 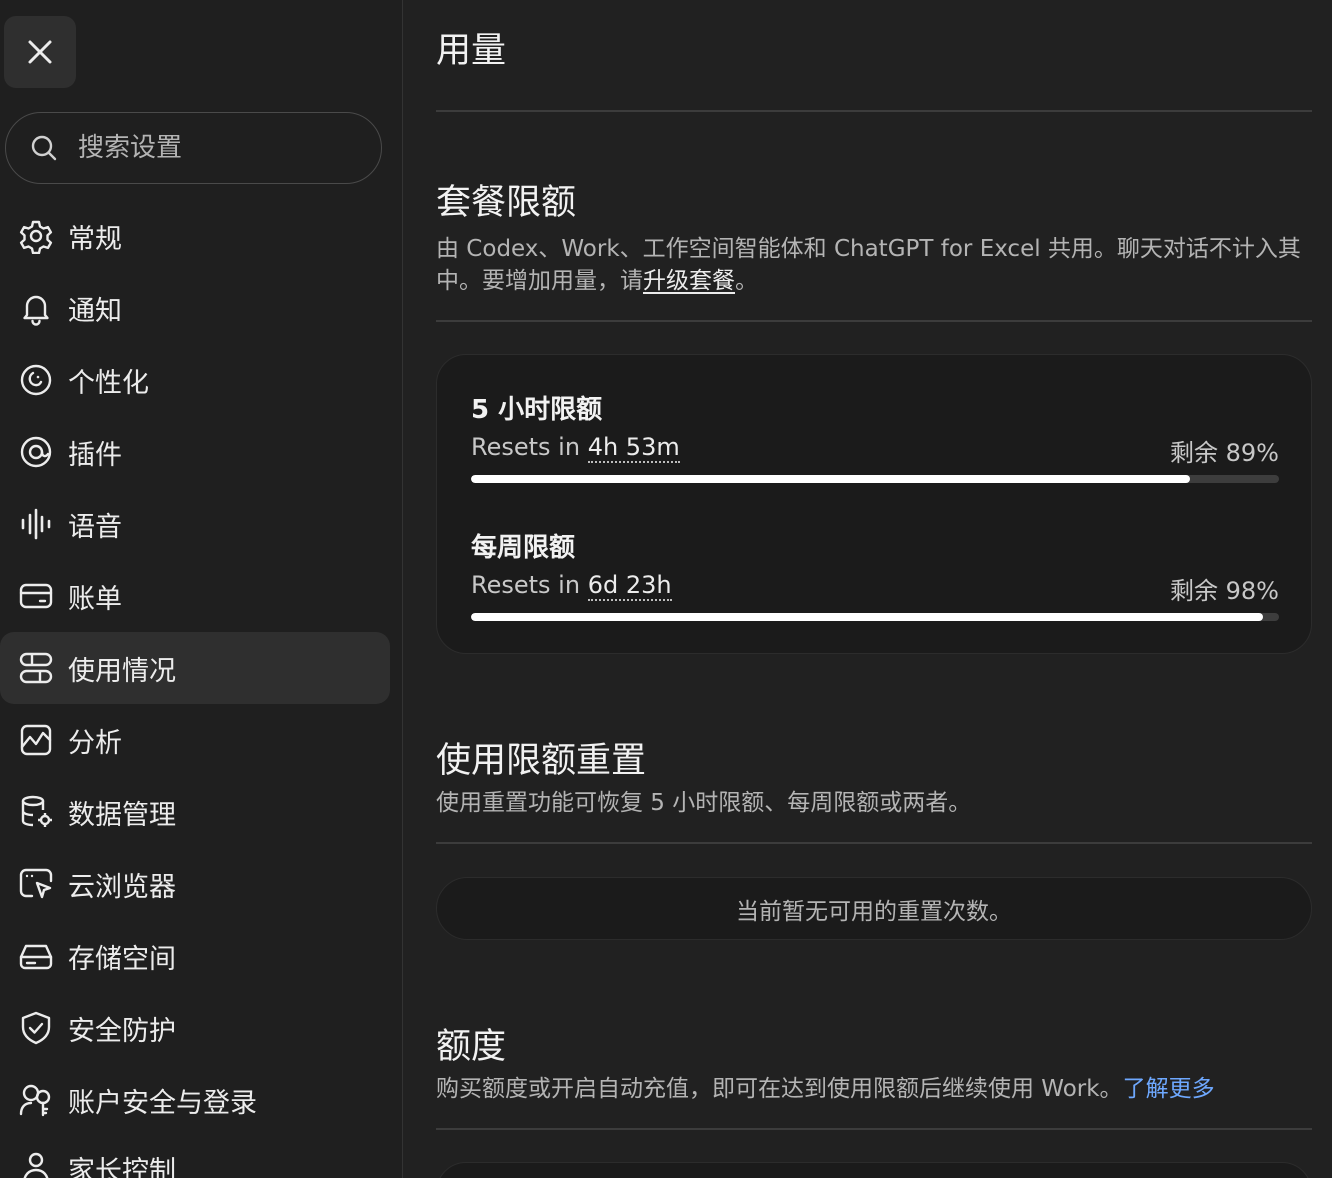 I want to click on search-icon, so click(x=44, y=148).